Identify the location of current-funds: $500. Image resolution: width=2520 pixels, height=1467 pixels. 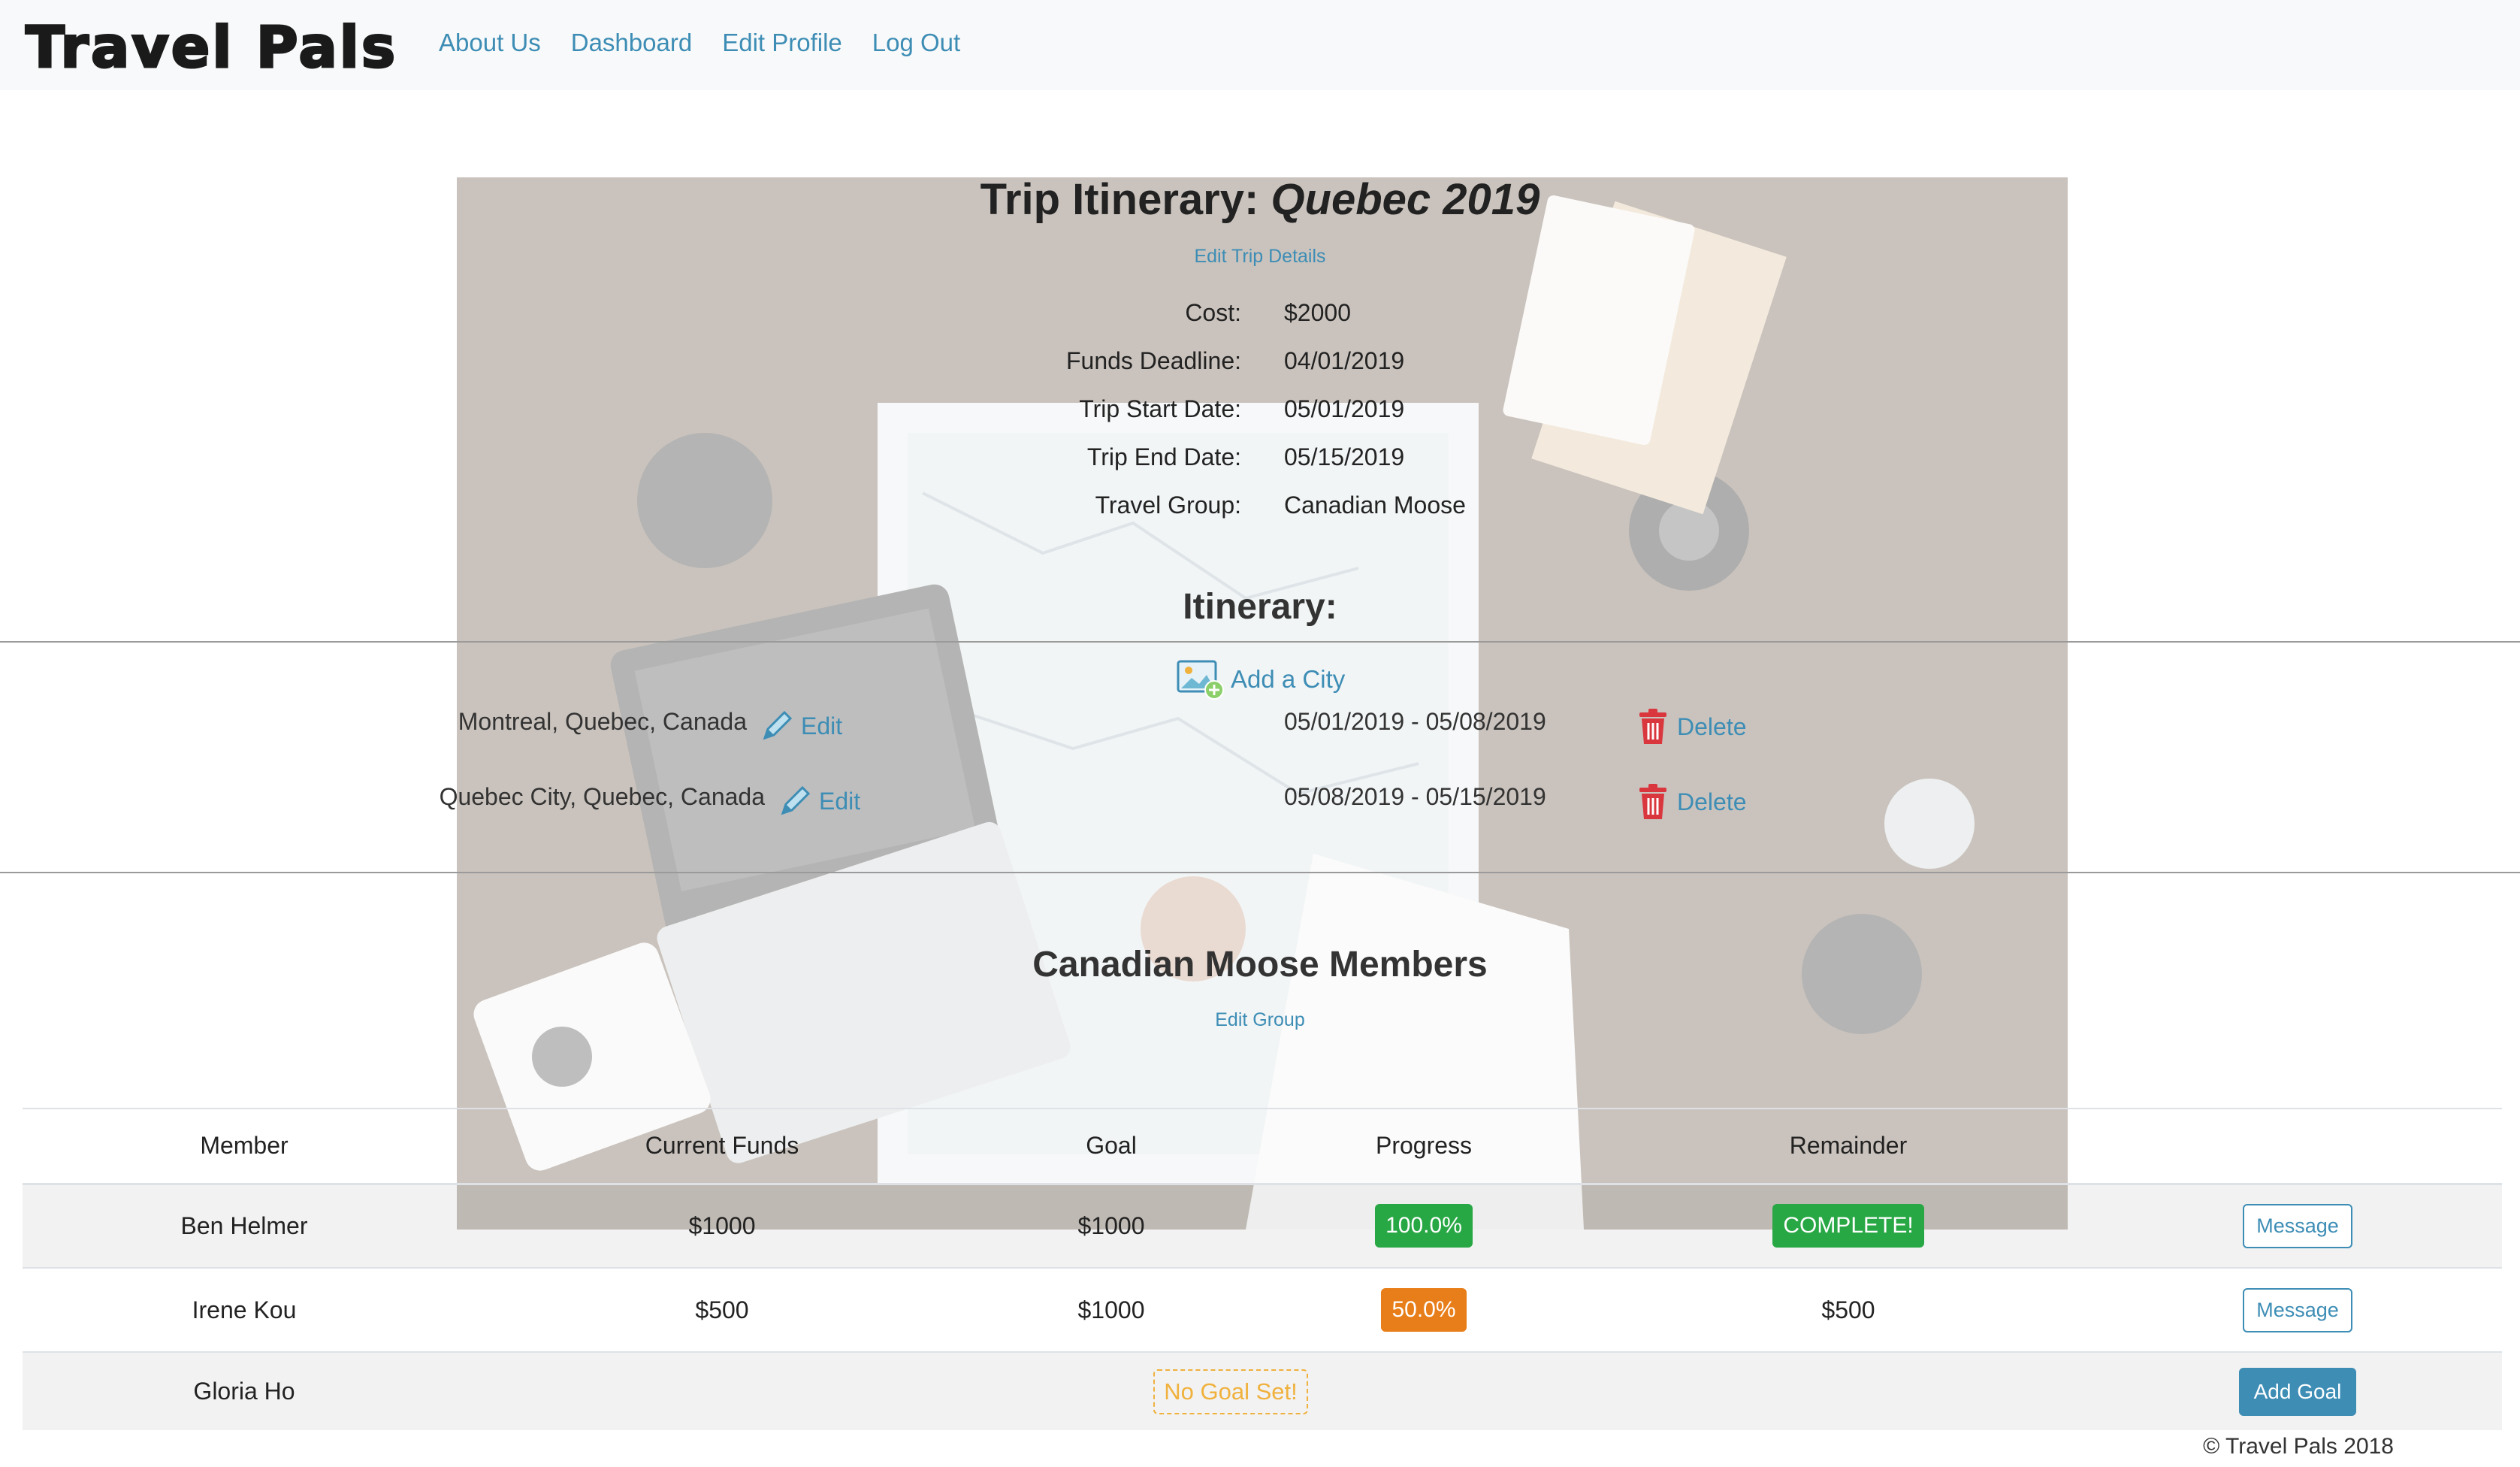
(722, 1310).